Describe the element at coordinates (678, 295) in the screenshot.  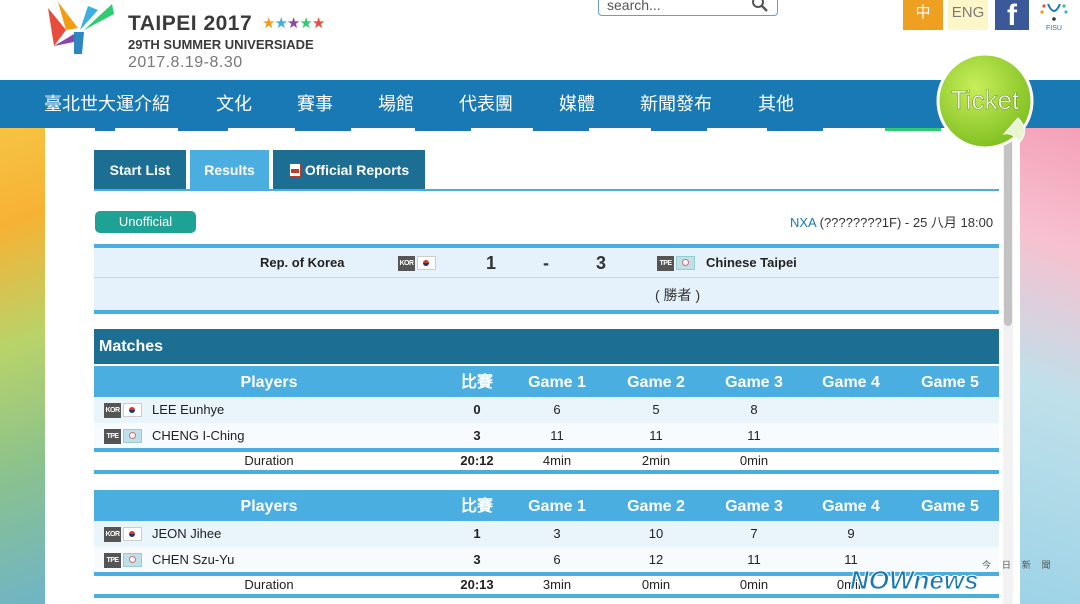
I see `winner-note: ( 勝者 )` at that location.